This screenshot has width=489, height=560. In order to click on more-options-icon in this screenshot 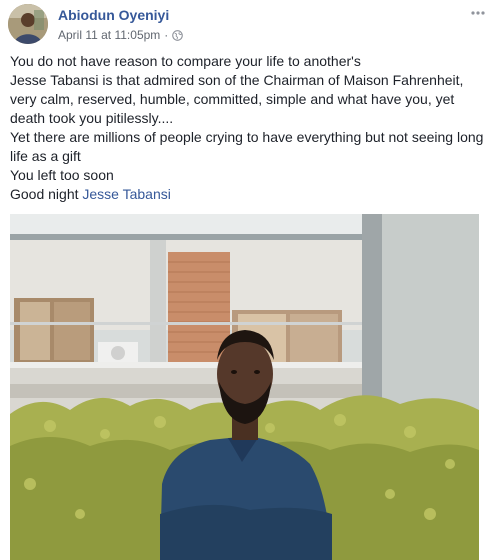, I will do `click(478, 13)`.